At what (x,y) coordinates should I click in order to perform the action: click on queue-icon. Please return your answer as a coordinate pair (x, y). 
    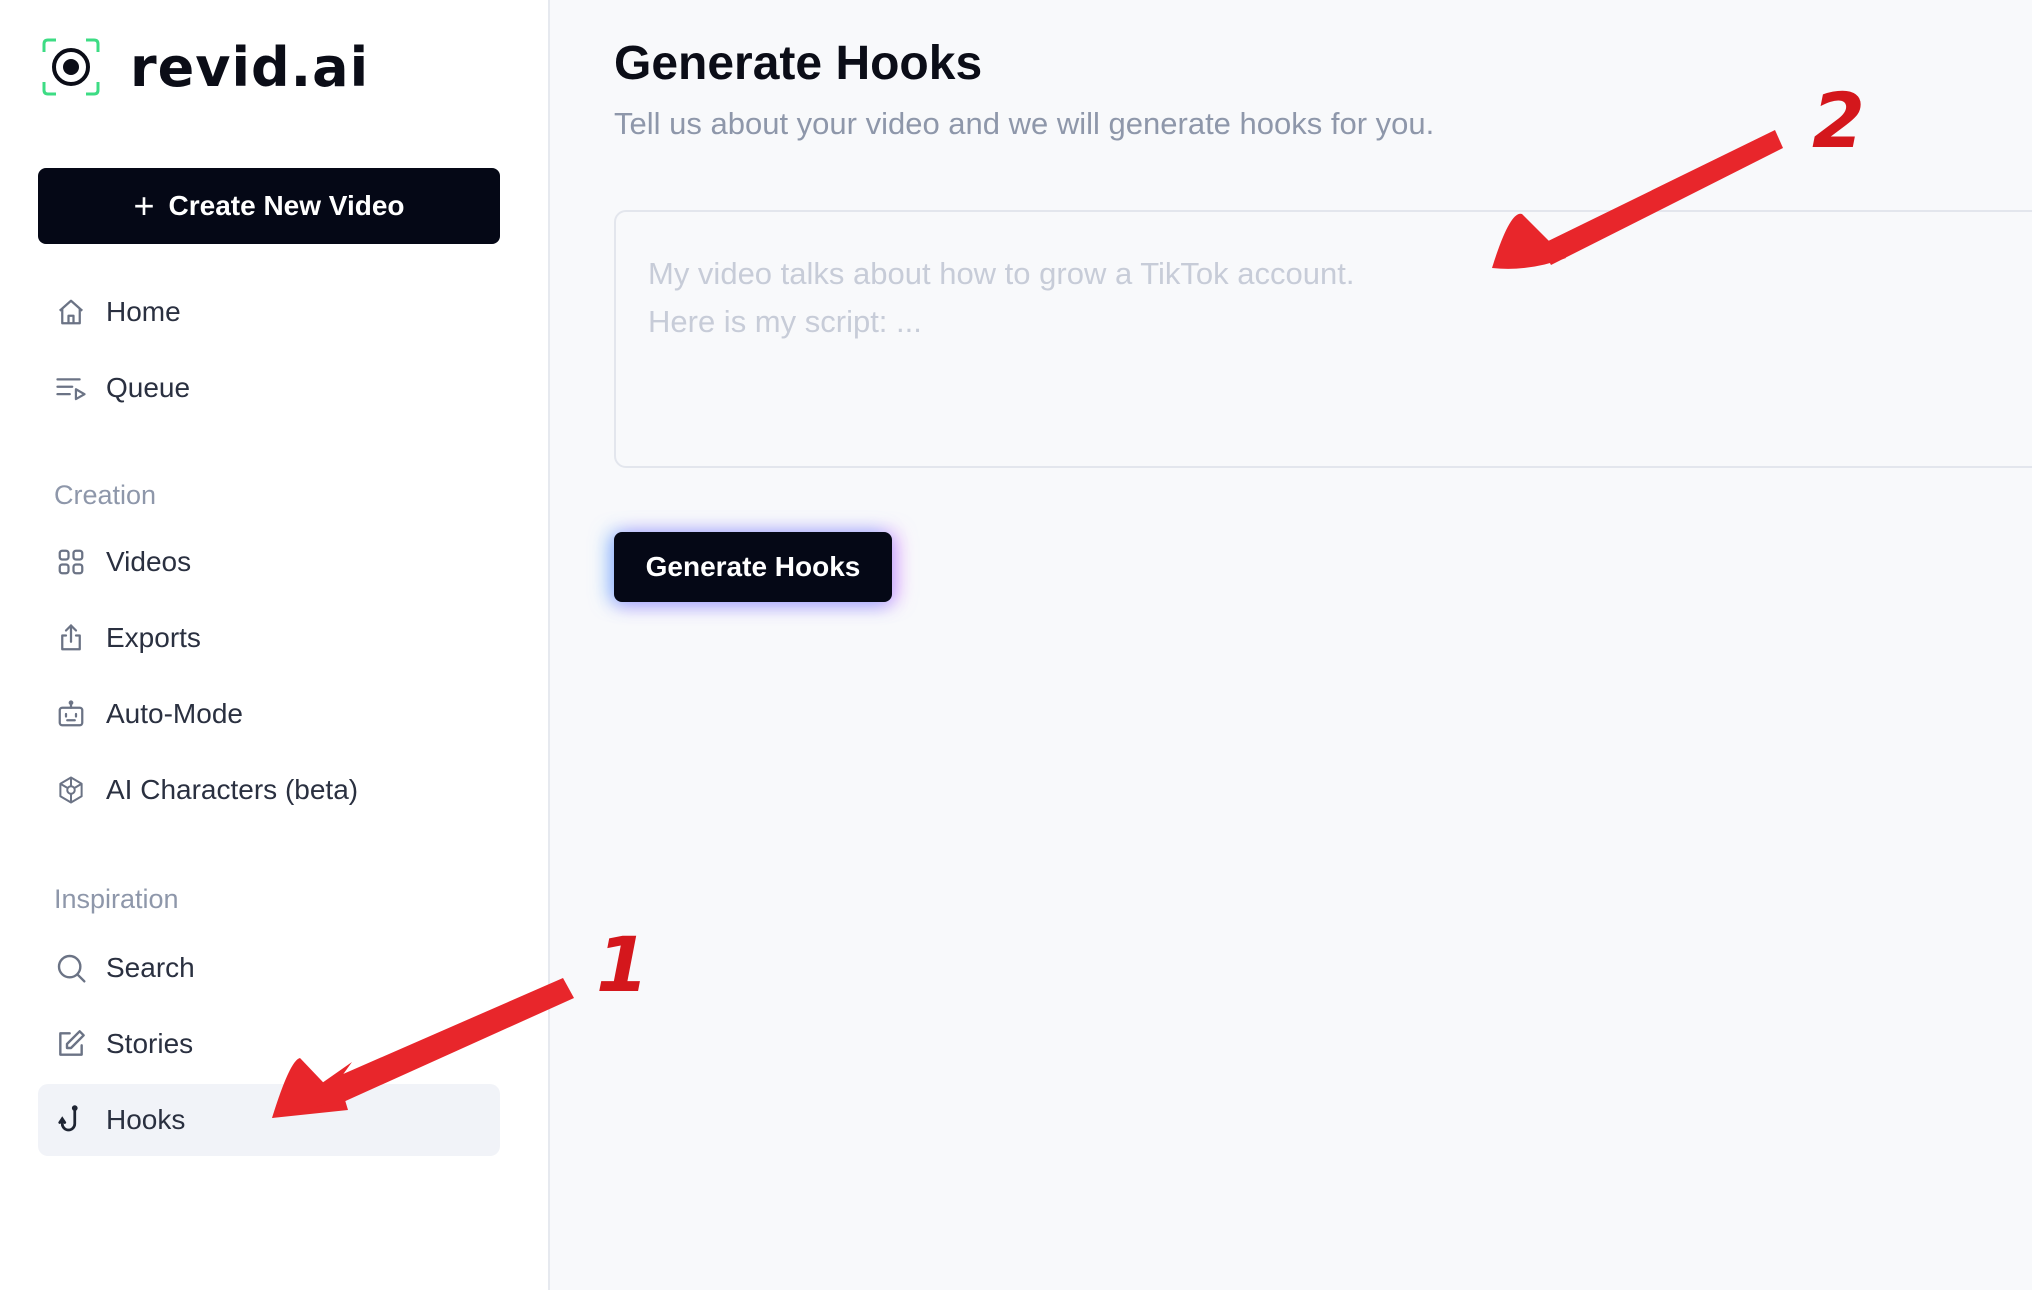
    Looking at the image, I should click on (71, 388).